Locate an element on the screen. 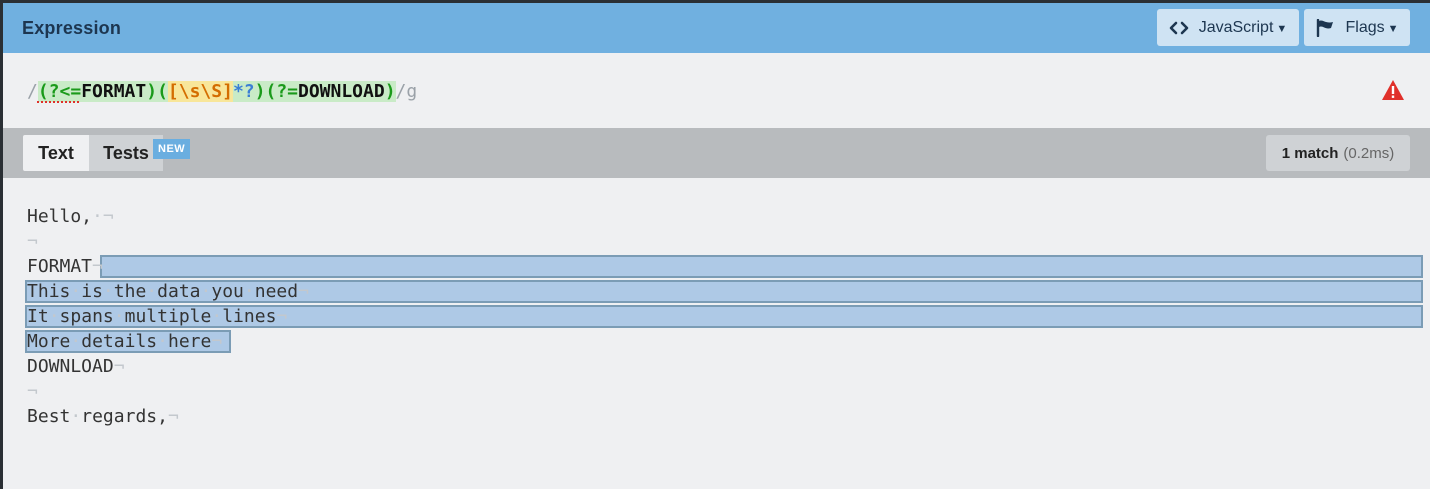 The image size is (1430, 489). text-line: More·details·here¬ is located at coordinates (124, 341).